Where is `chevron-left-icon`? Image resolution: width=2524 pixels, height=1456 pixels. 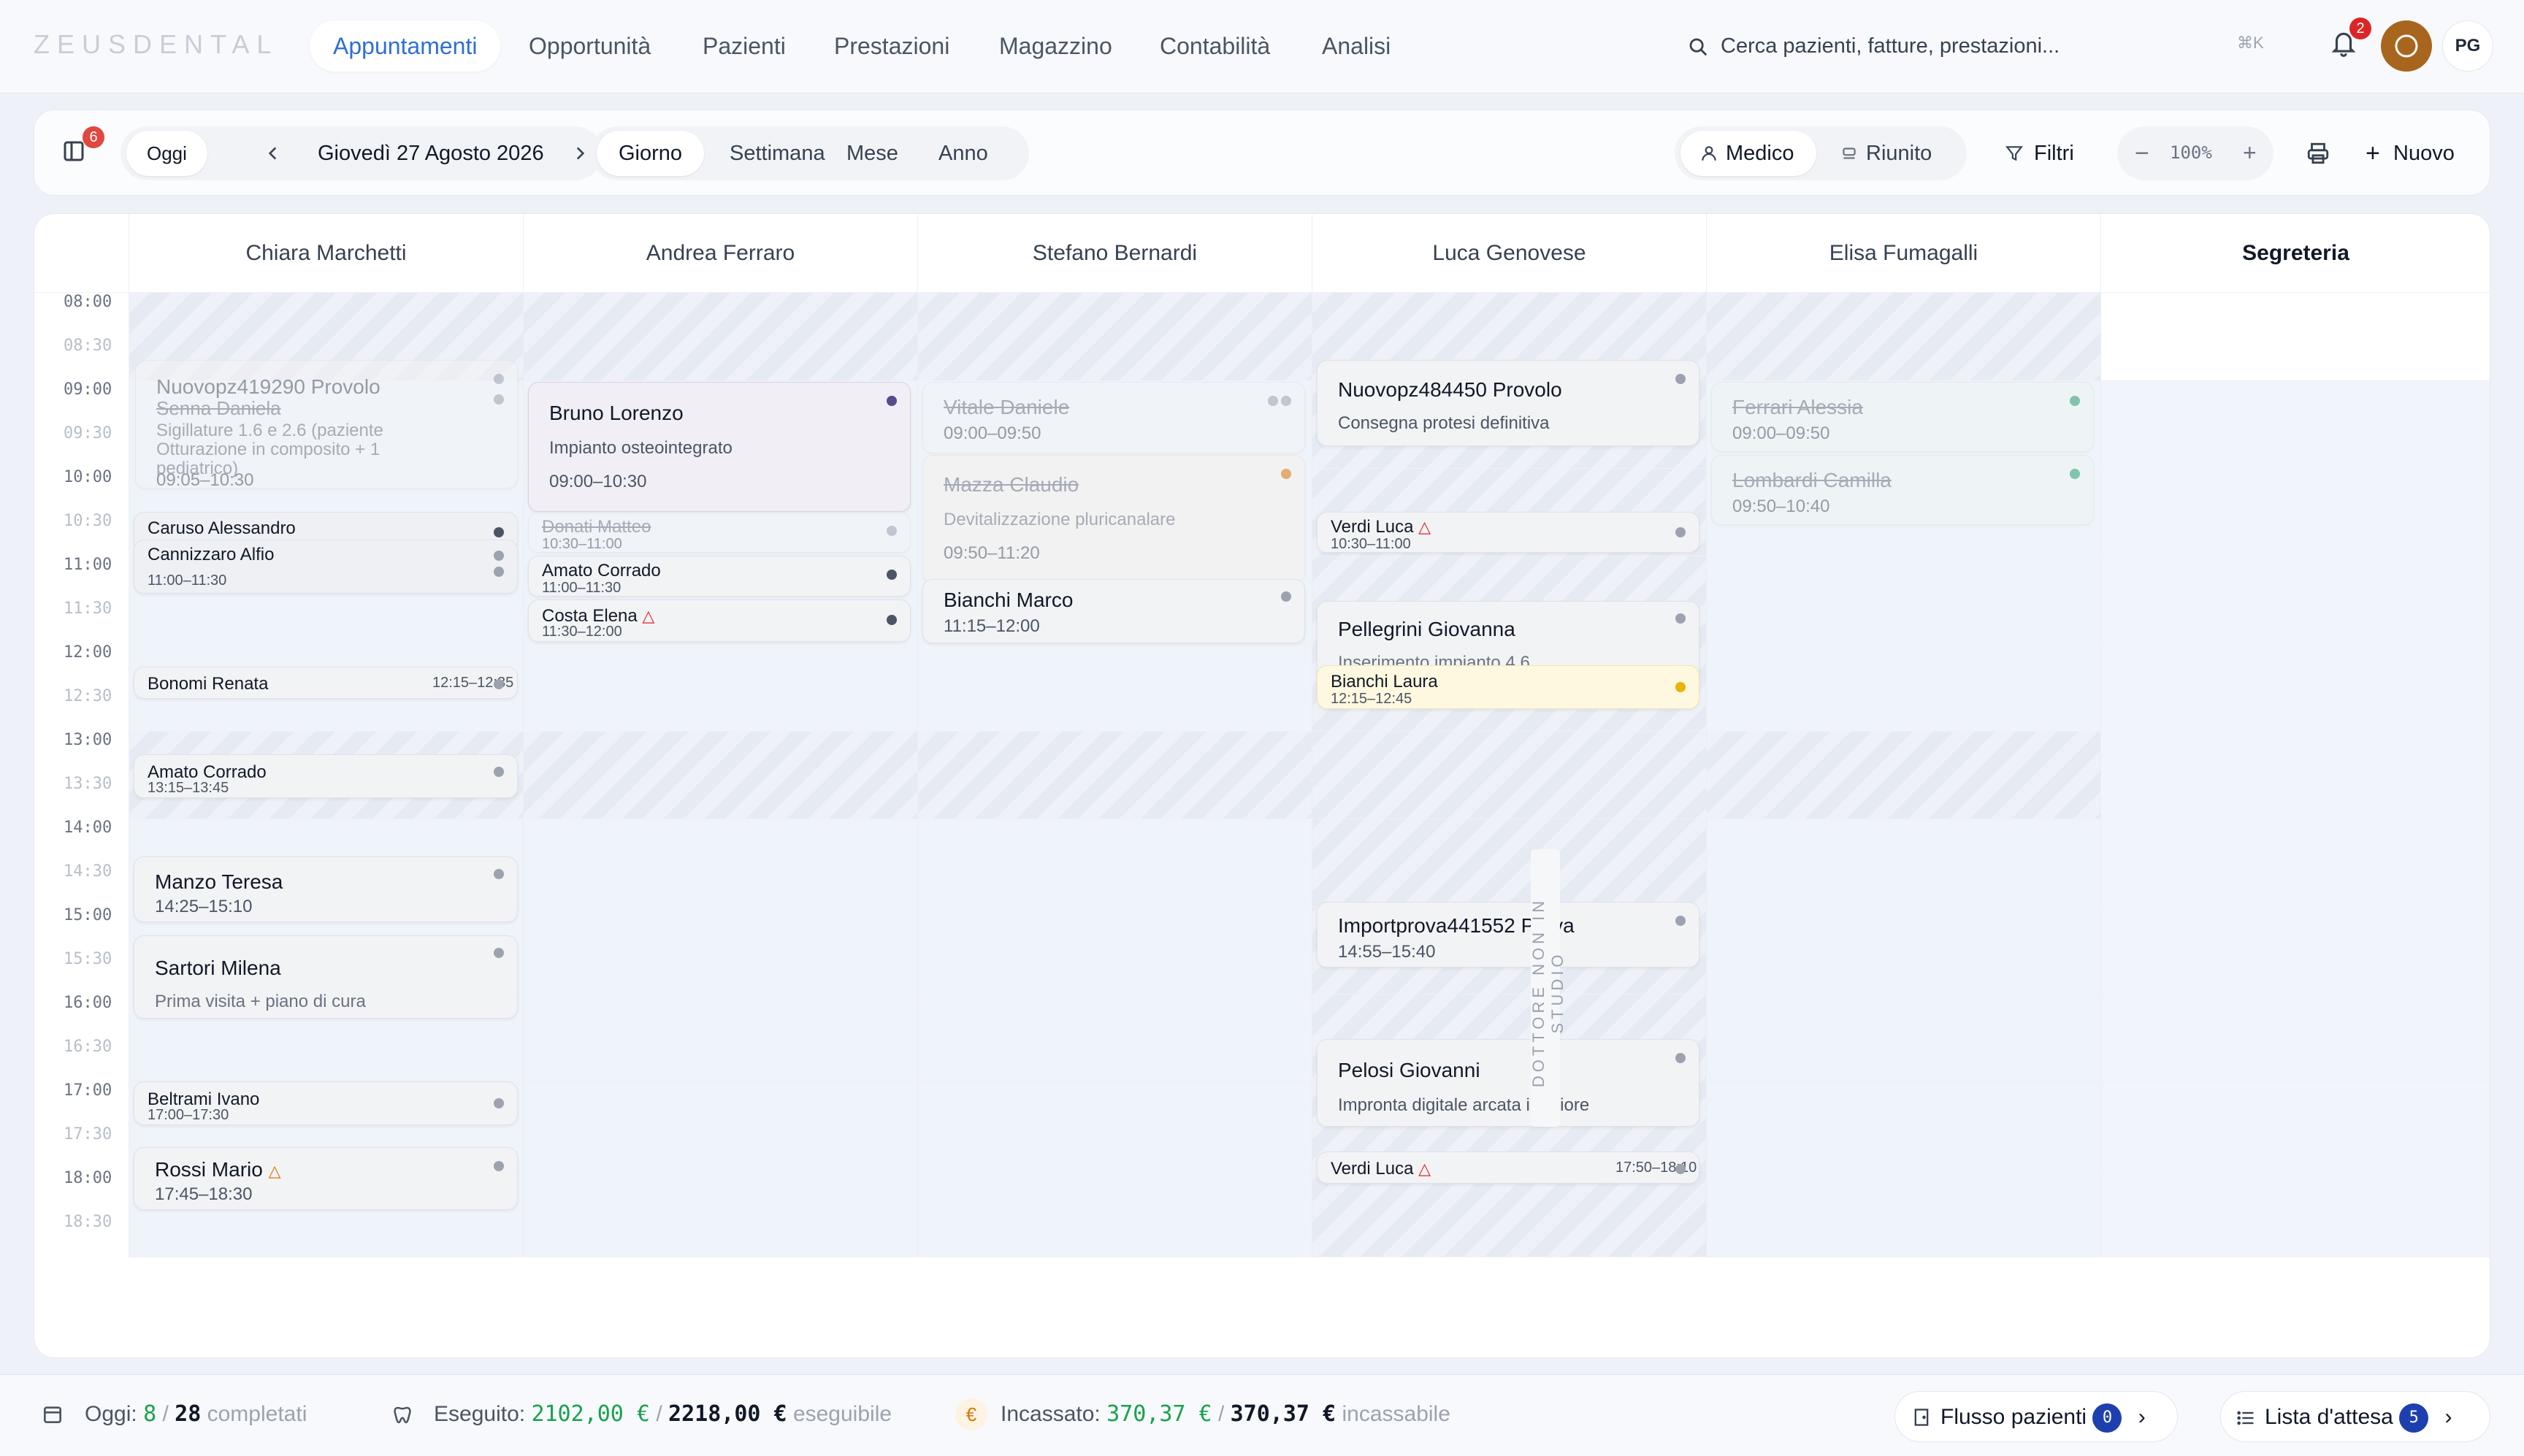
chevron-left-icon is located at coordinates (273, 153).